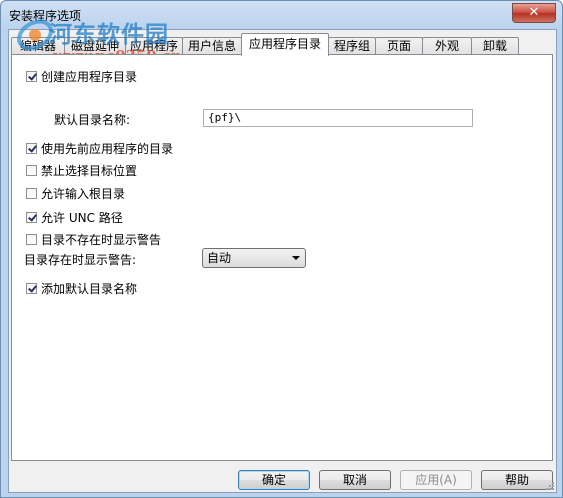 Image resolution: width=563 pixels, height=498 pixels. What do you see at coordinates (549, 485) in the screenshot?
I see `resize-grip-icon` at bounding box center [549, 485].